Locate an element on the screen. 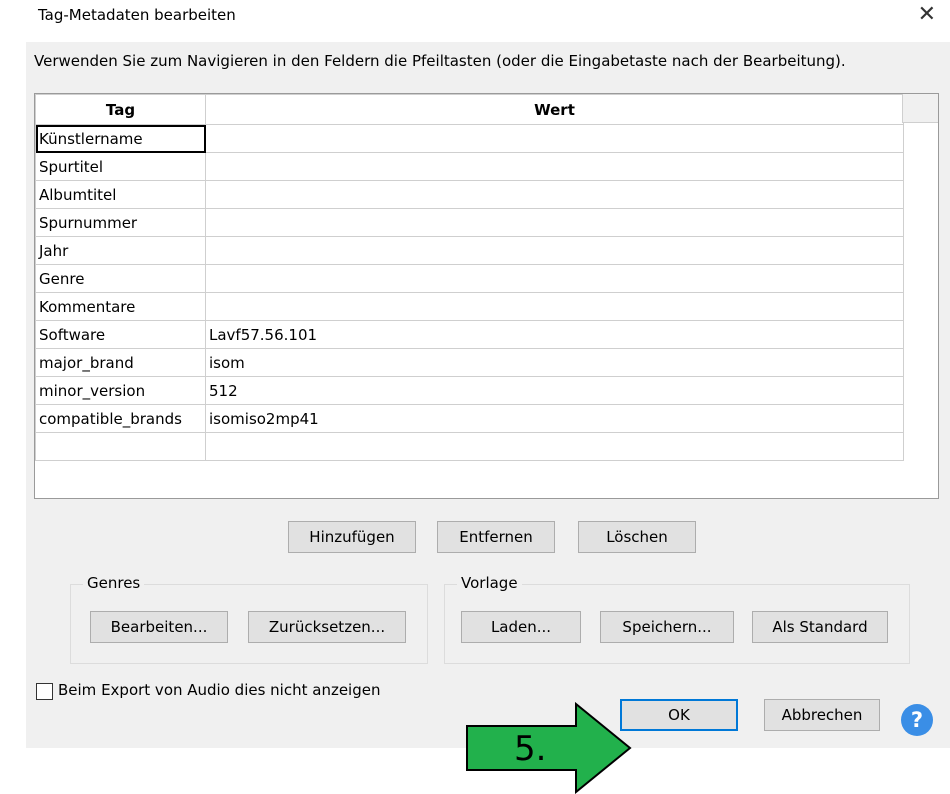 The height and width of the screenshot is (794, 950). do-not-show-checkbox is located at coordinates (44, 691).